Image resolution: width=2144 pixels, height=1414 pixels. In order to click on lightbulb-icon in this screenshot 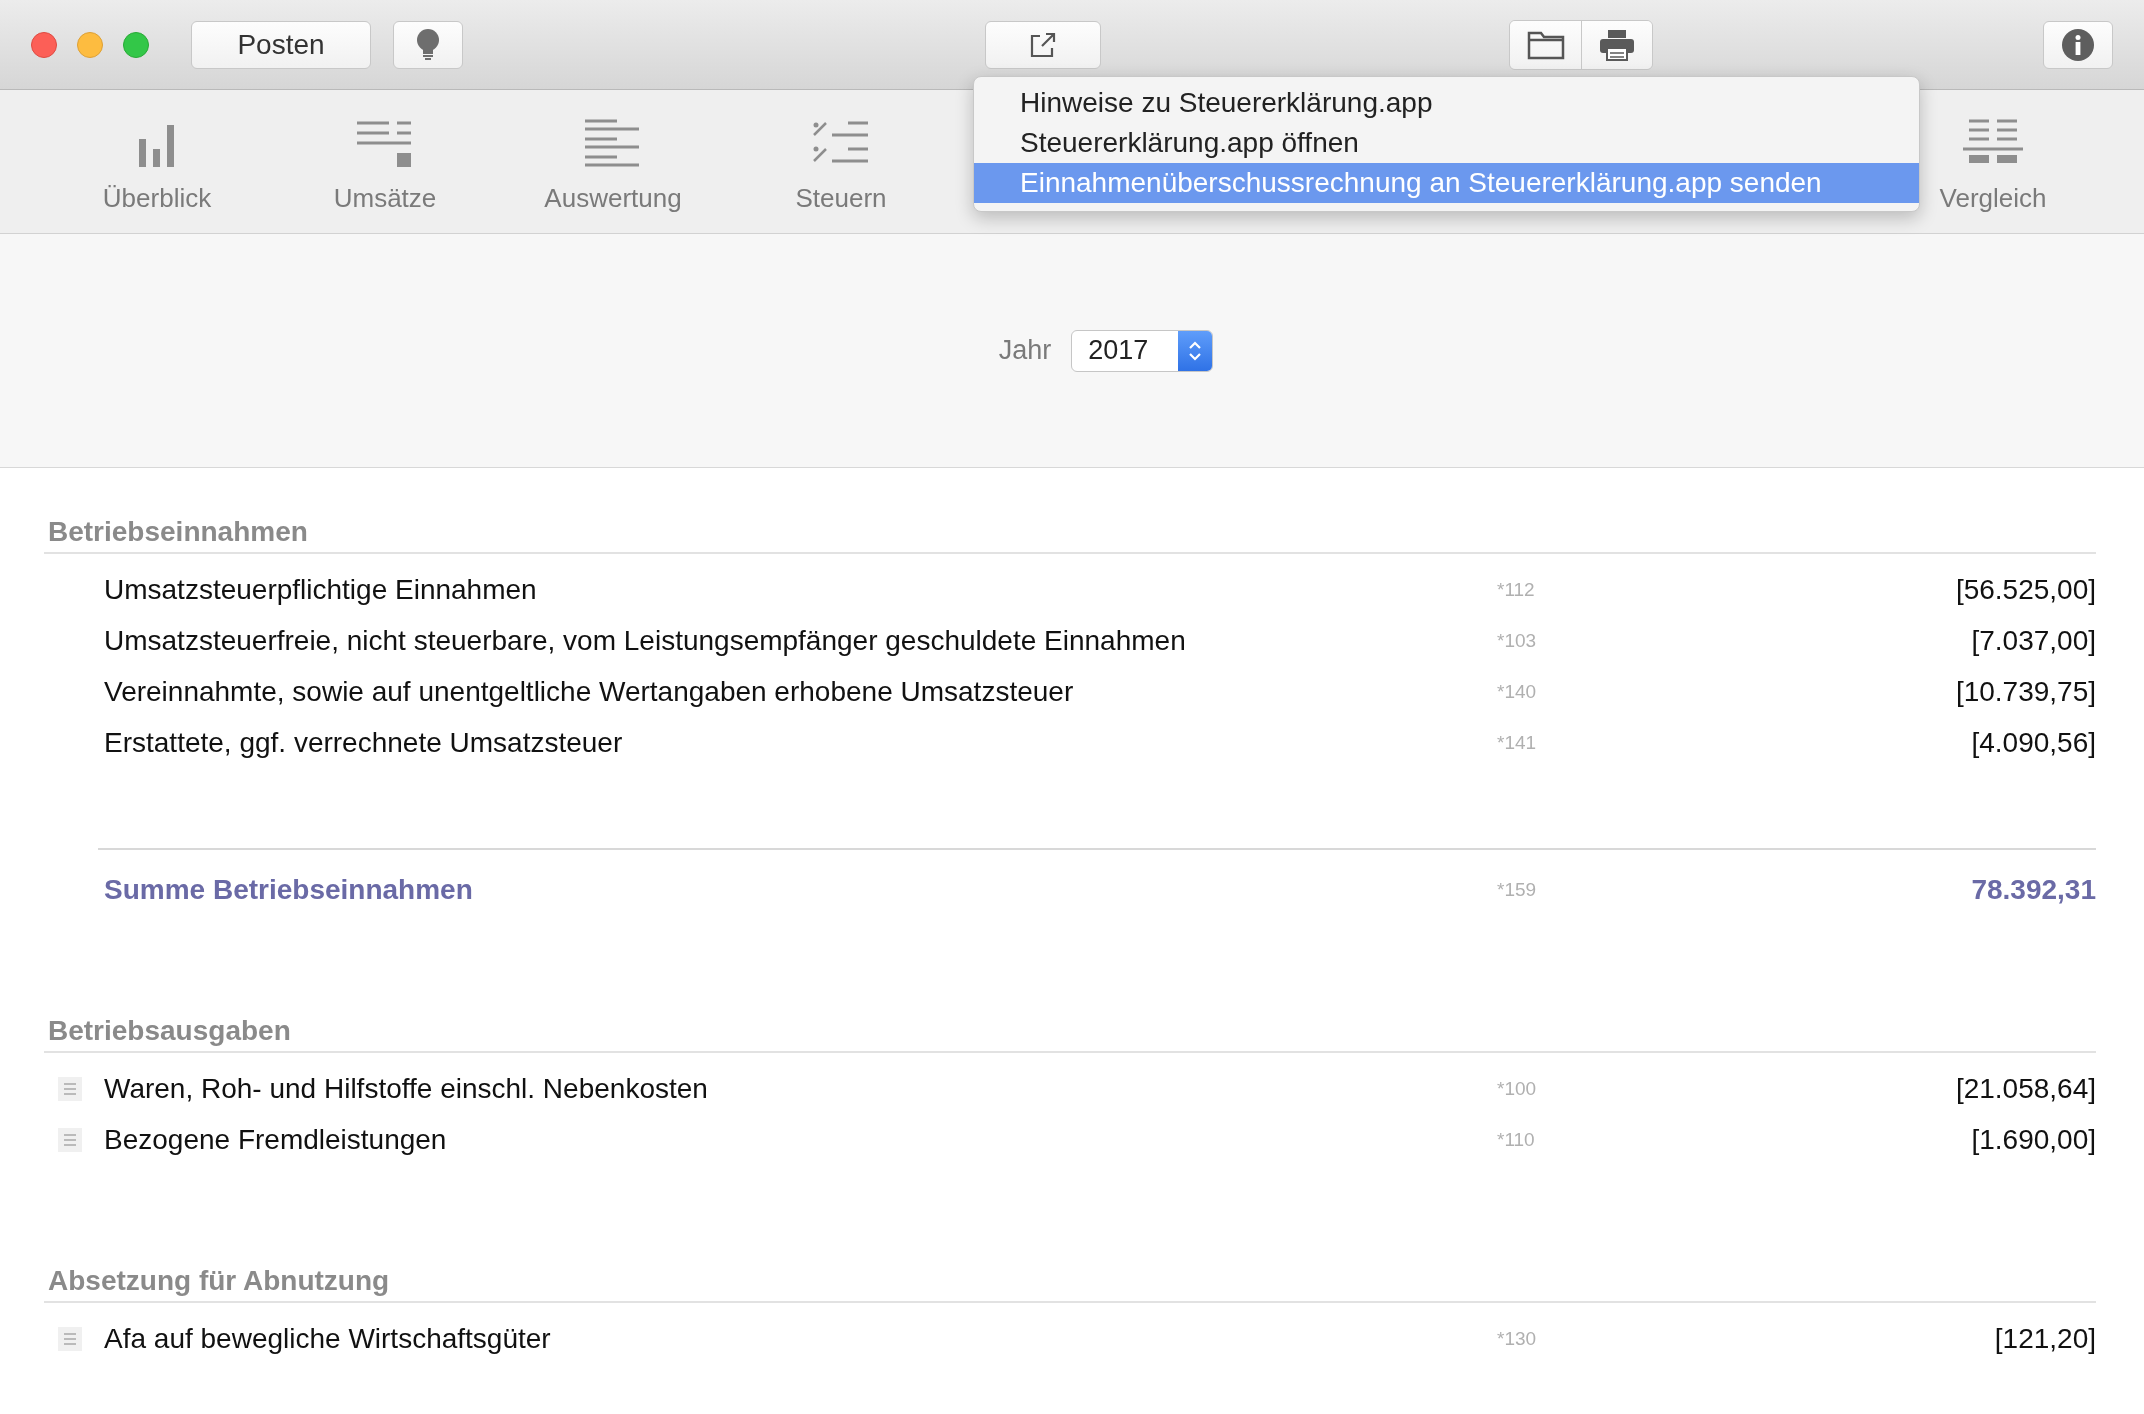, I will do `click(428, 44)`.